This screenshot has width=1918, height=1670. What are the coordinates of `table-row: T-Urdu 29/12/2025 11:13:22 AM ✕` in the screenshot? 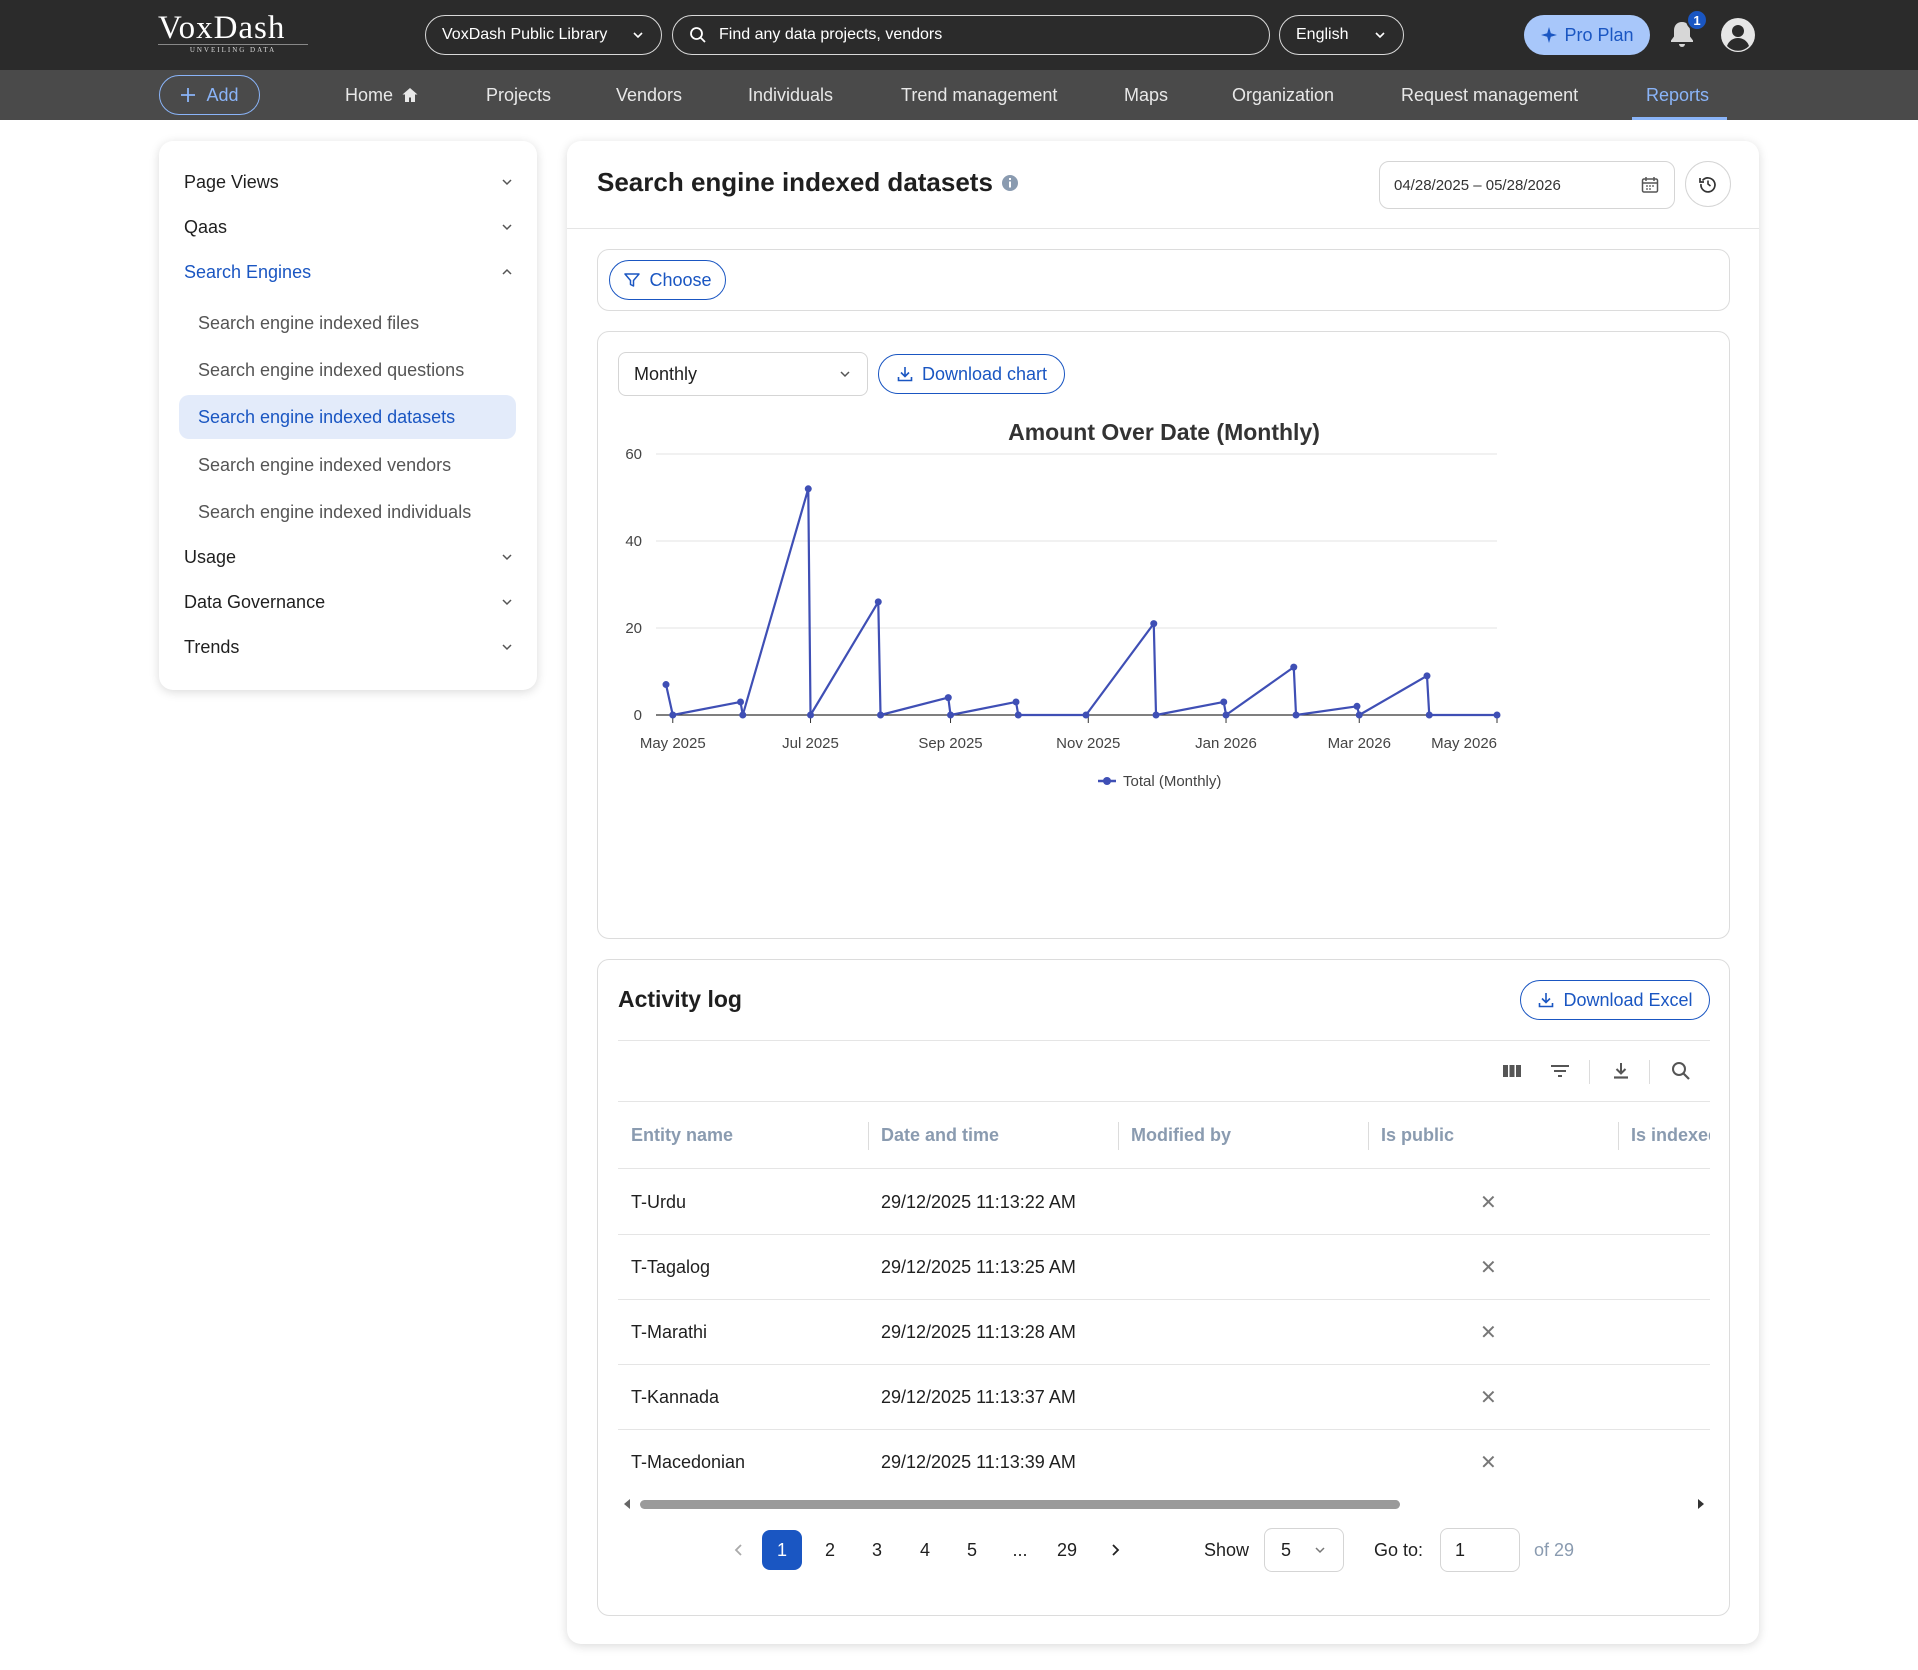 It's located at (1164, 1202).